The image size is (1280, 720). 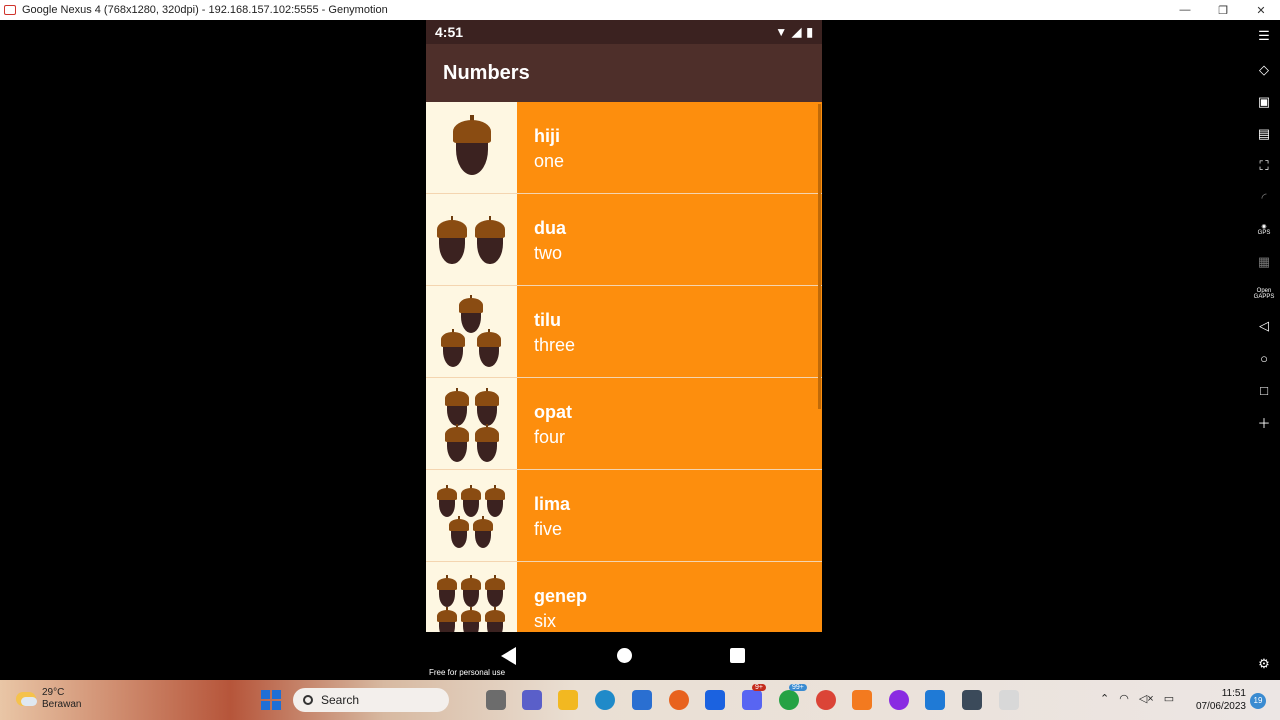 What do you see at coordinates (1146, 698) in the screenshot?
I see `speaker-muted-icon: ◁×` at bounding box center [1146, 698].